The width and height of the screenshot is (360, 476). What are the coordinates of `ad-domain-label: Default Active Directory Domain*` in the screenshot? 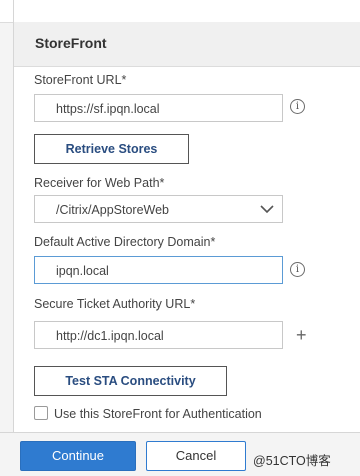 It's located at (125, 242).